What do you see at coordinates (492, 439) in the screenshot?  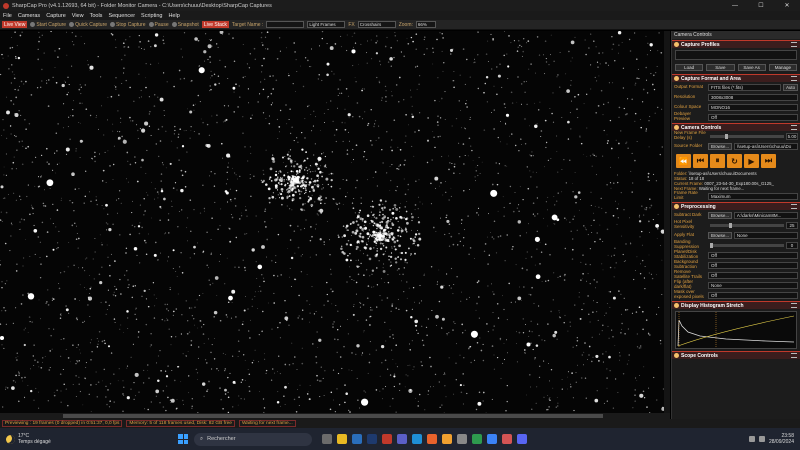 I see `app2-icon` at bounding box center [492, 439].